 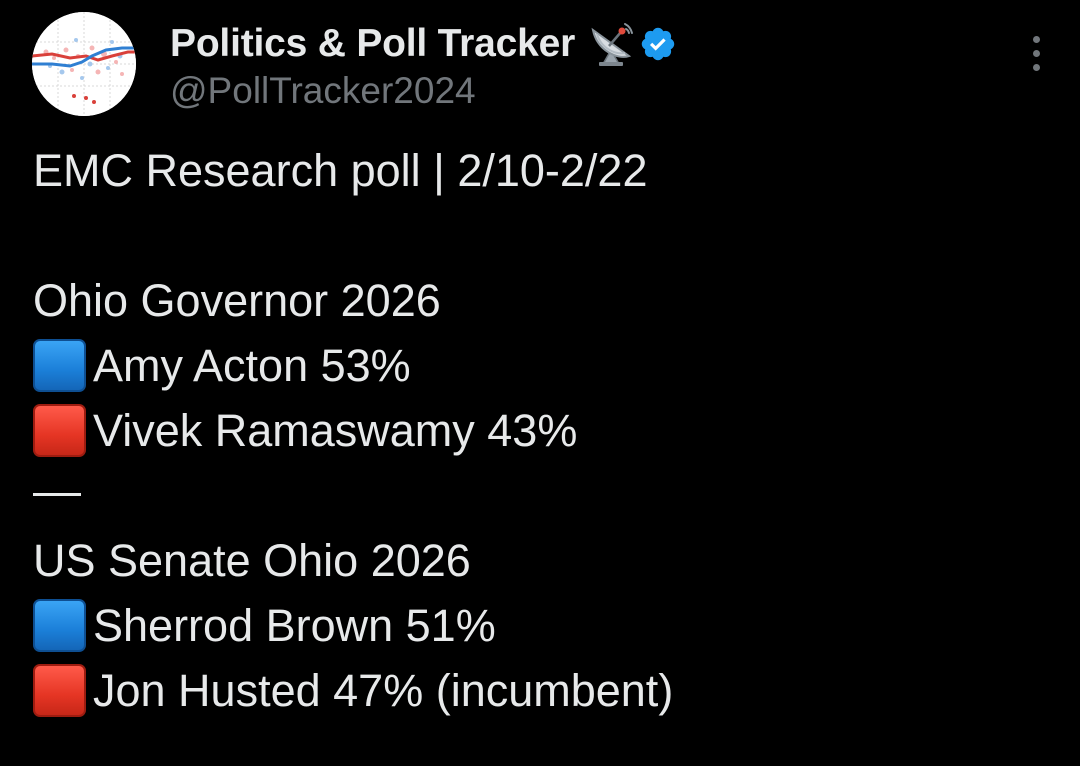 What do you see at coordinates (323, 91) in the screenshot?
I see `author-handle: @PollTracker2024` at bounding box center [323, 91].